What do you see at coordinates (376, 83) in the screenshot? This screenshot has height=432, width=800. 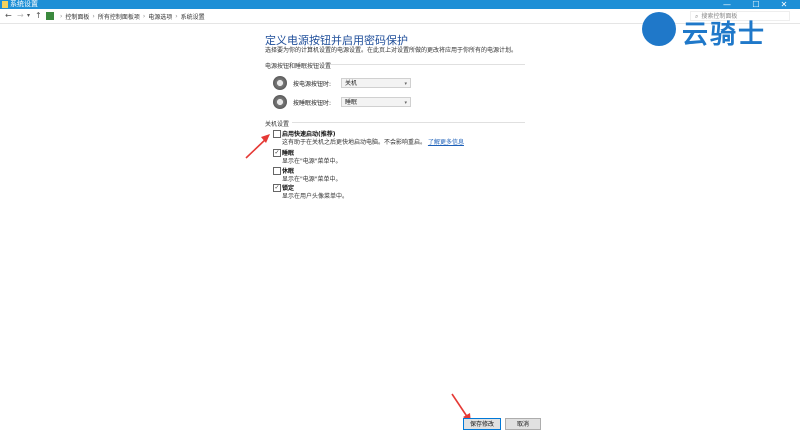 I see `power-button-select: 关机 ▾` at bounding box center [376, 83].